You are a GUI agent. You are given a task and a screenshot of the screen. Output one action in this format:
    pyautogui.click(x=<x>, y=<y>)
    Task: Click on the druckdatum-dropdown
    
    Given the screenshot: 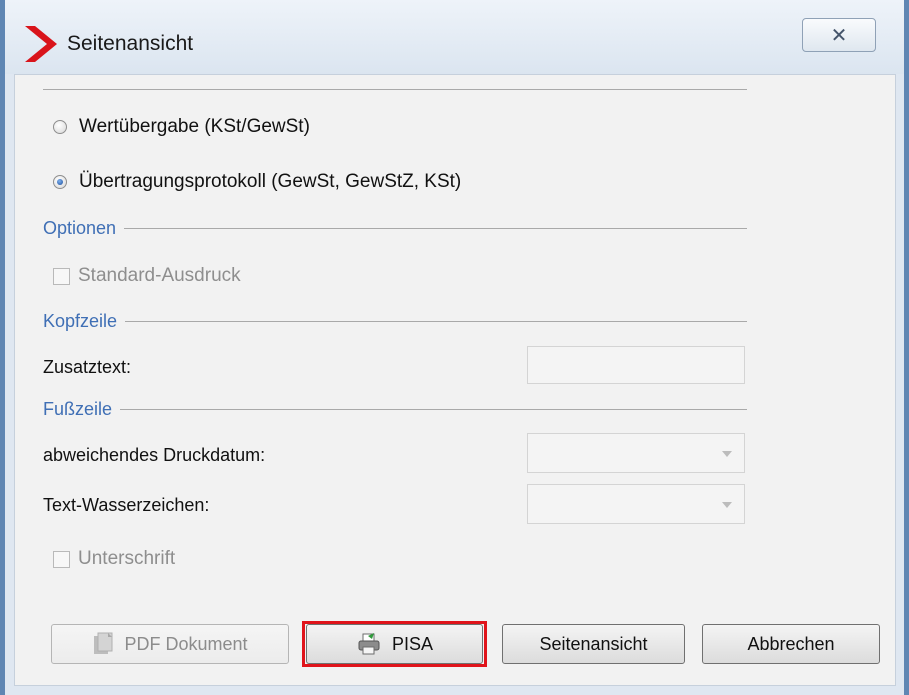 What is the action you would take?
    pyautogui.click(x=636, y=453)
    